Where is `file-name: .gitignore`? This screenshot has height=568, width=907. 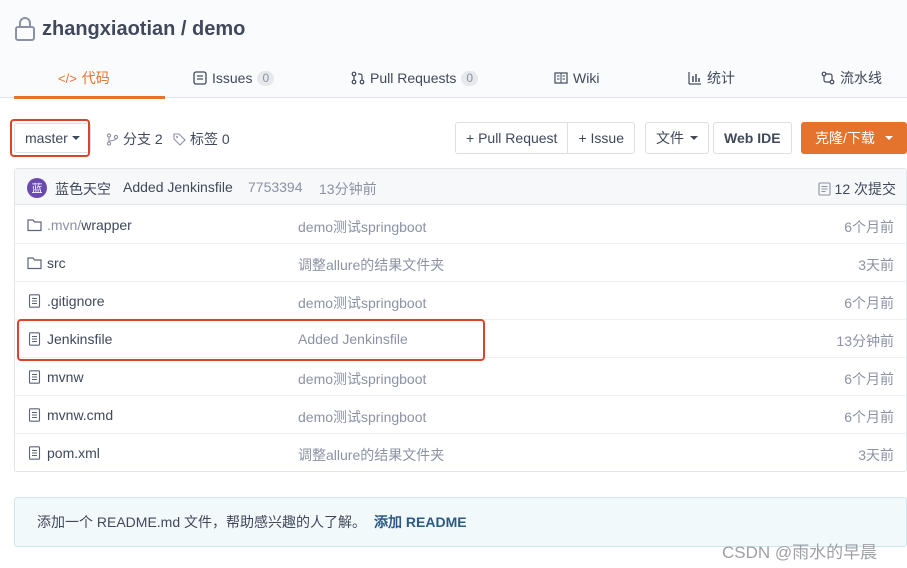
file-name: .gitignore is located at coordinates (76, 301).